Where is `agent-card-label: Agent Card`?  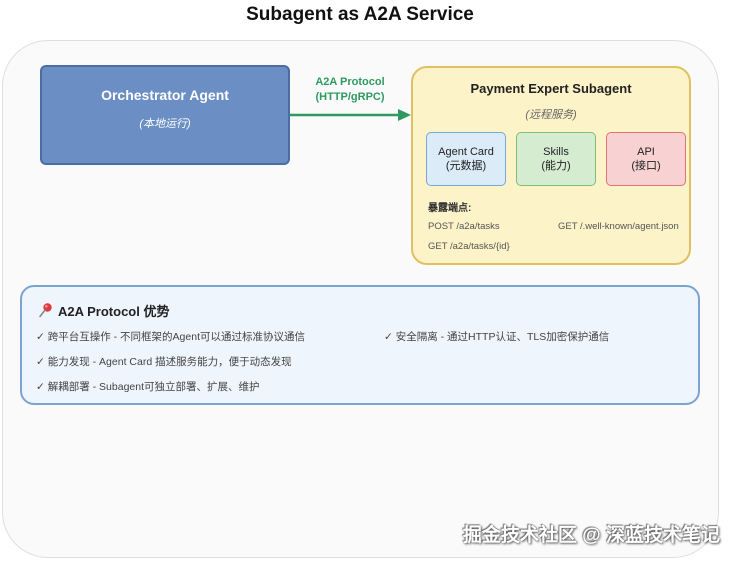 agent-card-label: Agent Card is located at coordinates (466, 152).